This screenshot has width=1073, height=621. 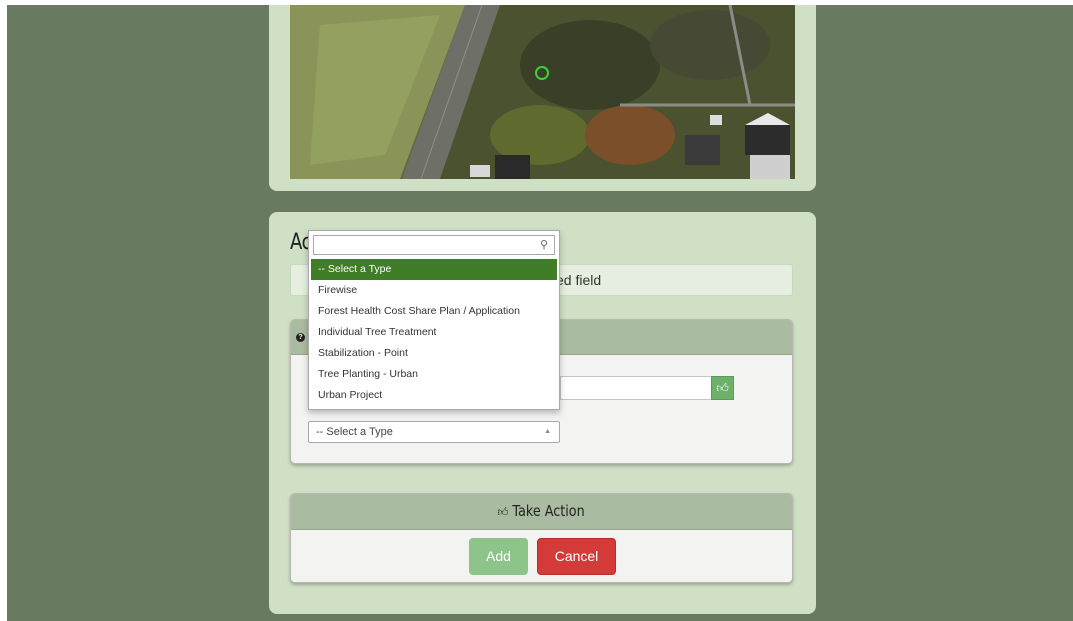 I want to click on dropdown-option: Tree Planting - Urban, so click(x=434, y=374).